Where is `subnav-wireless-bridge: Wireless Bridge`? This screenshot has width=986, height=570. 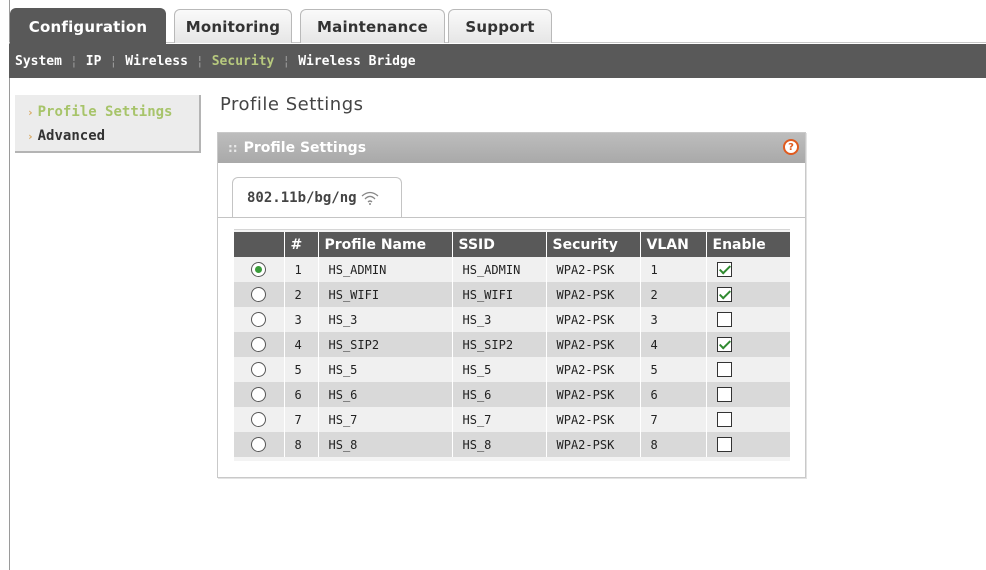
subnav-wireless-bridge: Wireless Bridge is located at coordinates (356, 61).